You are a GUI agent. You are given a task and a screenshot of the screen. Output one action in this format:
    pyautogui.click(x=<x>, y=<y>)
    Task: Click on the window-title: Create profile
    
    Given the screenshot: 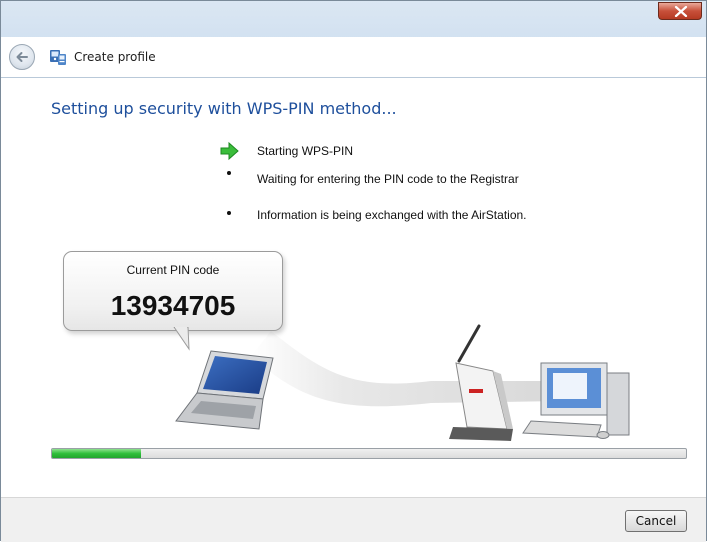 What is the action you would take?
    pyautogui.click(x=115, y=57)
    